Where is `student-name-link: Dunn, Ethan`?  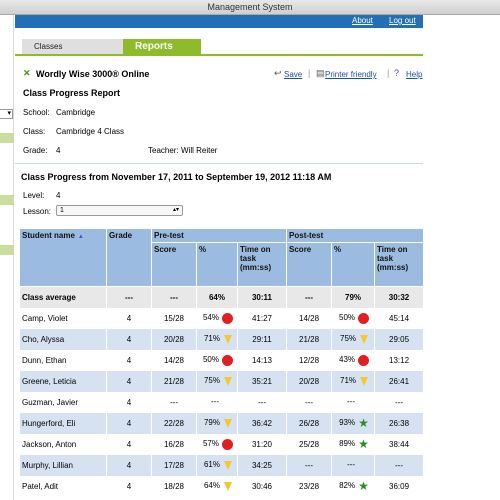 student-name-link: Dunn, Ethan is located at coordinates (63, 360).